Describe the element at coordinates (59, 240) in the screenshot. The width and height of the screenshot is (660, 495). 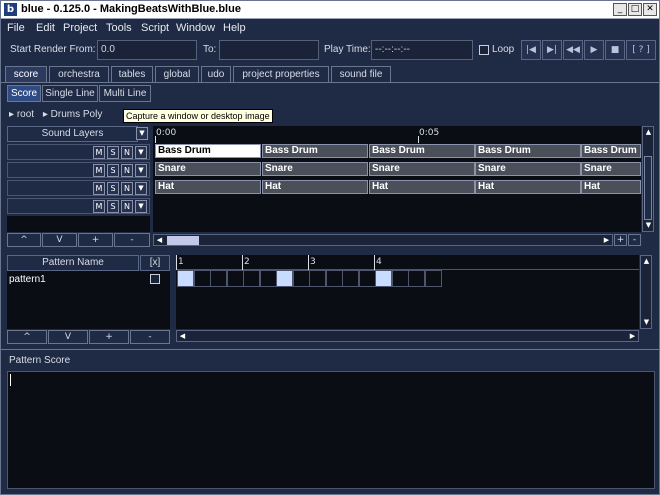
I see `layer-move-down-button: V` at that location.